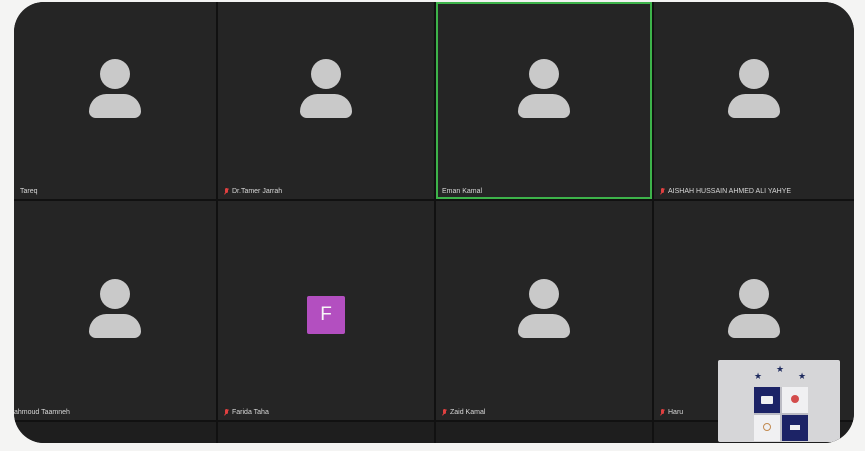 The image size is (865, 451). I want to click on participant-nameplate: Dr.Tamer Jarrah, so click(253, 191).